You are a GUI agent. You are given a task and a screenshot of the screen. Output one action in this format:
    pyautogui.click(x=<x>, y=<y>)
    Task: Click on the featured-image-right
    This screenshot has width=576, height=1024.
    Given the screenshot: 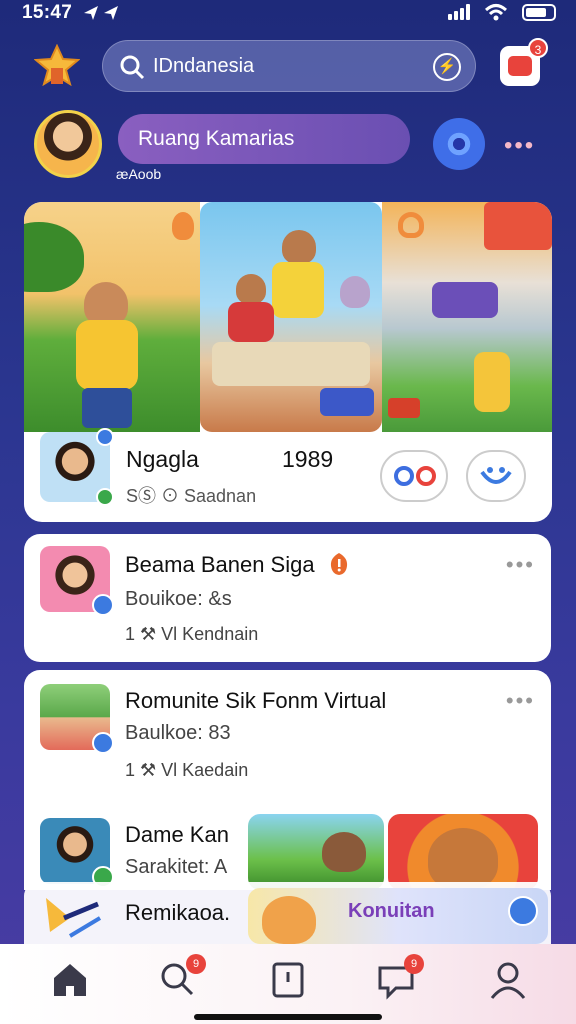 What is the action you would take?
    pyautogui.click(x=467, y=317)
    